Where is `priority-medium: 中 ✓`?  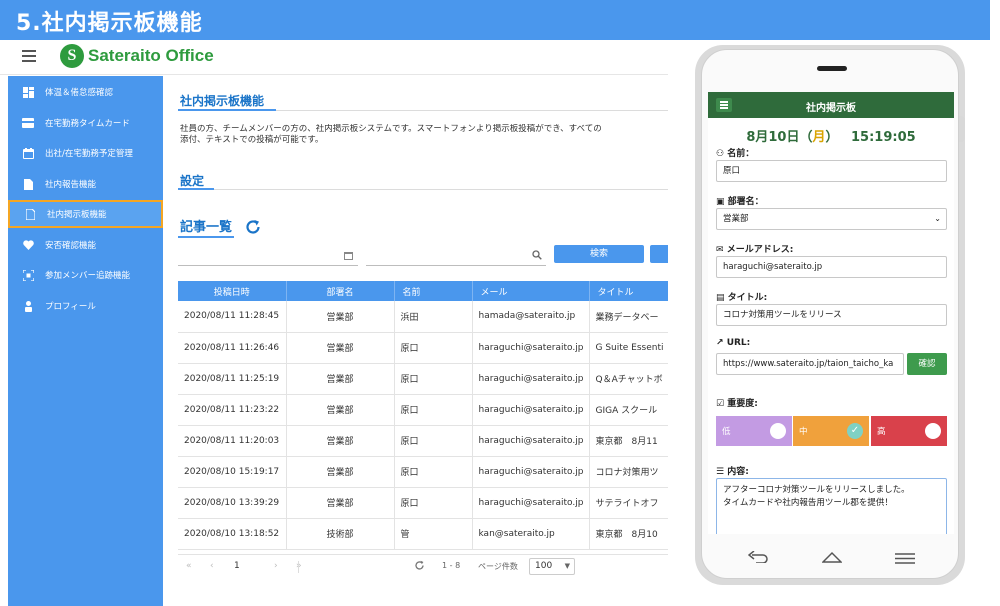
priority-medium: 中 ✓ is located at coordinates (831, 431).